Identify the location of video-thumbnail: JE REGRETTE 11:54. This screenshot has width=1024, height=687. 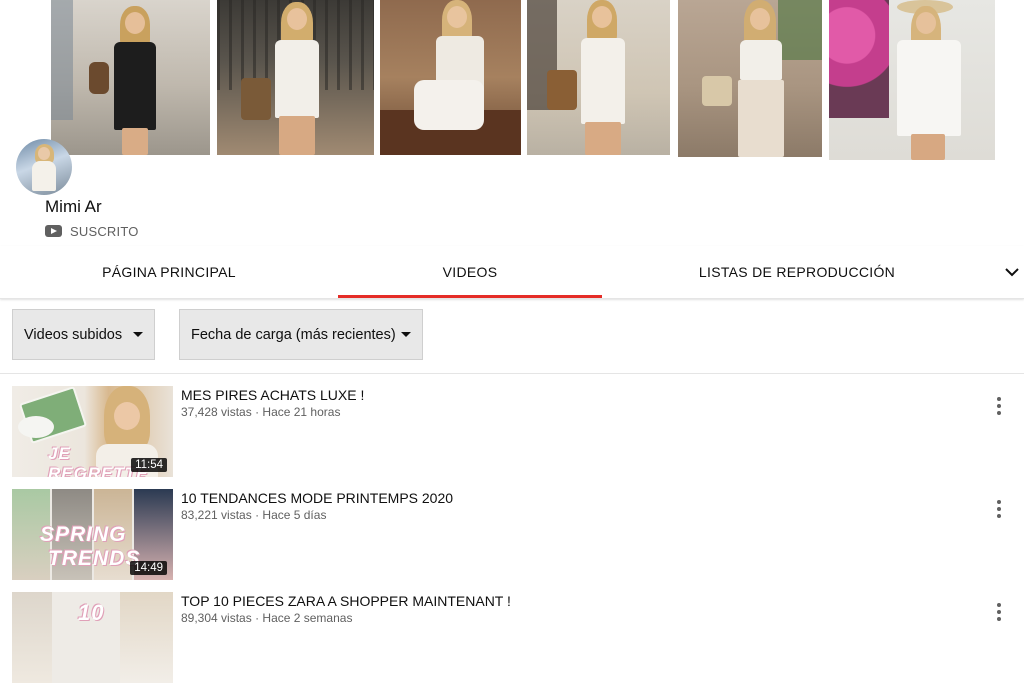
(92, 431).